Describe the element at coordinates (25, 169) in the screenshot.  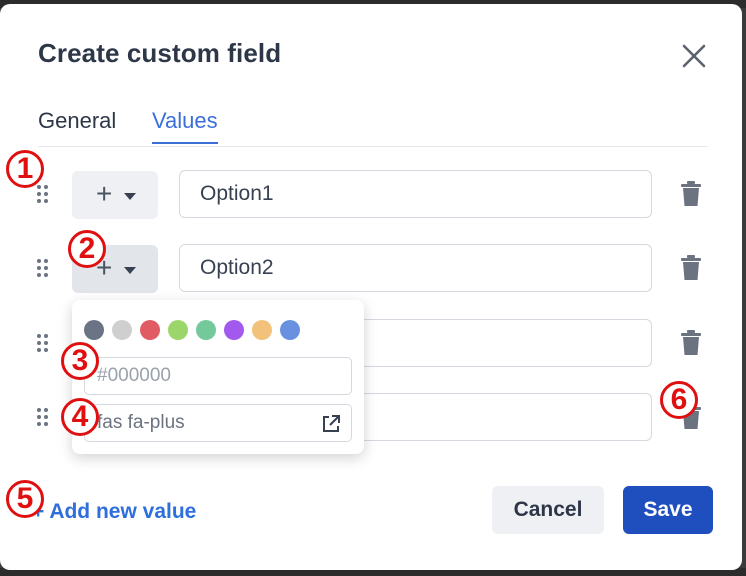
I see `annotation-marker-1: 1` at that location.